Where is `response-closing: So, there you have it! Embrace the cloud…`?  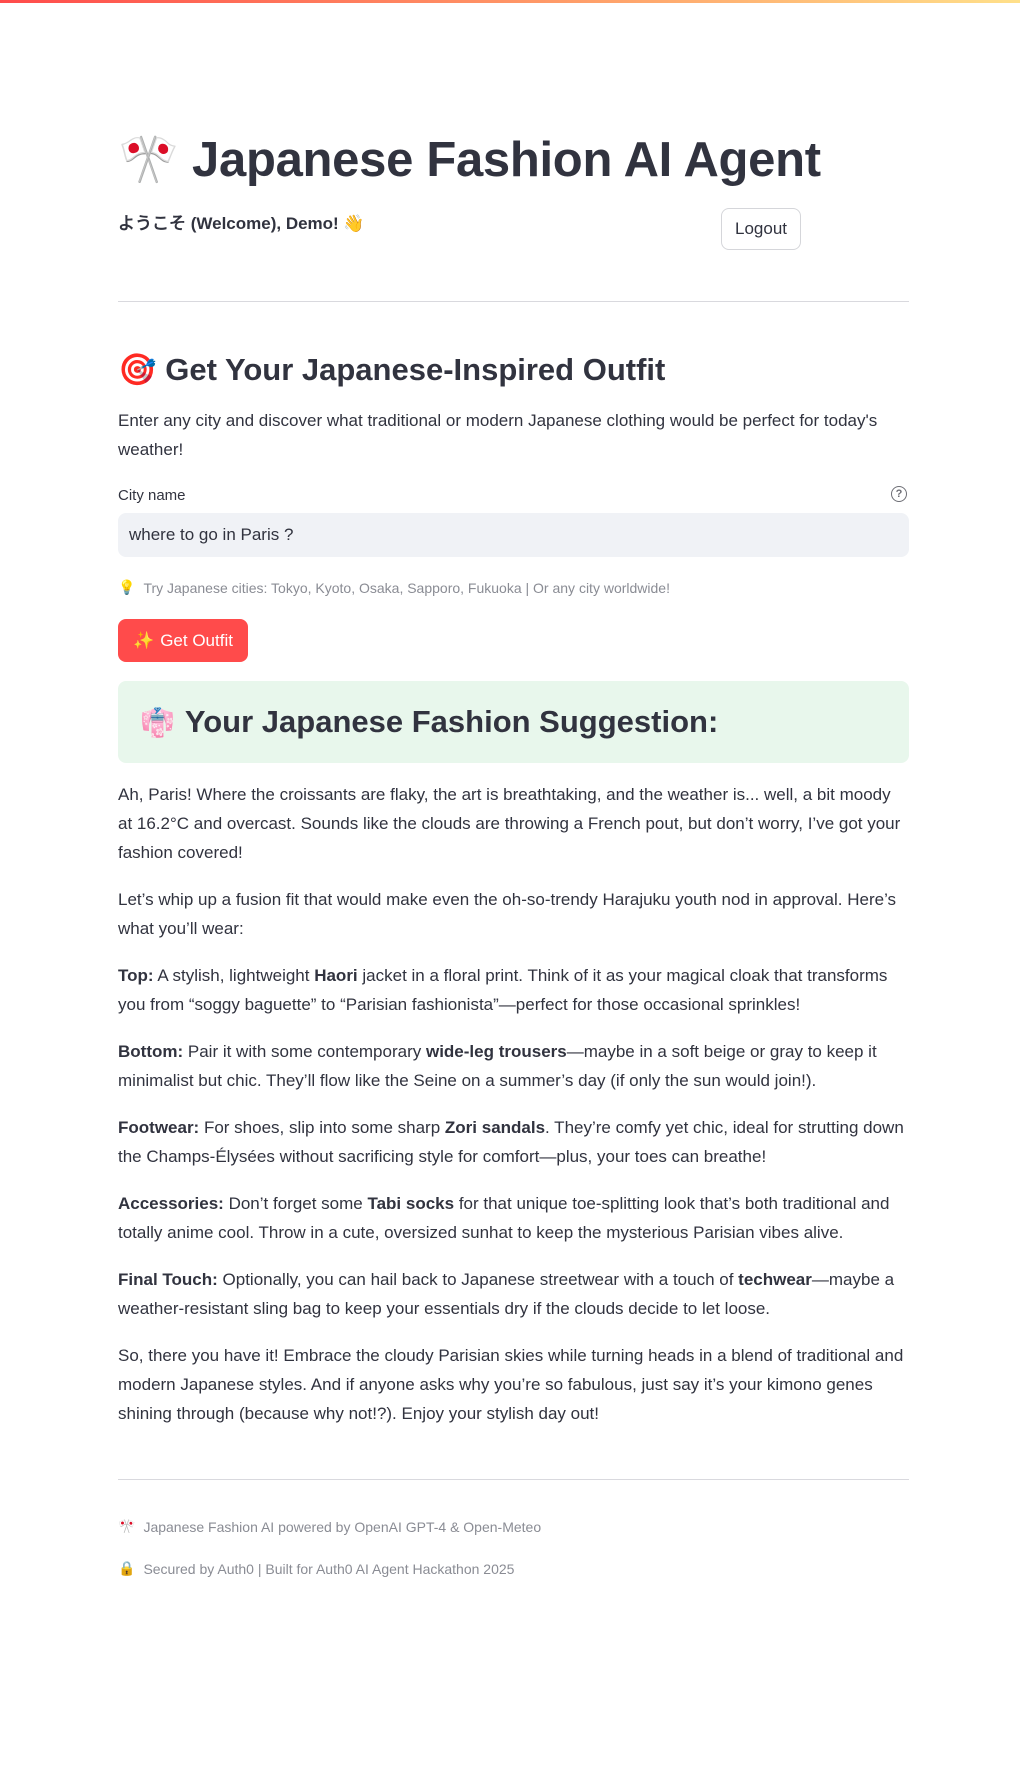 response-closing: So, there you have it! Embrace the cloud… is located at coordinates (511, 1384).